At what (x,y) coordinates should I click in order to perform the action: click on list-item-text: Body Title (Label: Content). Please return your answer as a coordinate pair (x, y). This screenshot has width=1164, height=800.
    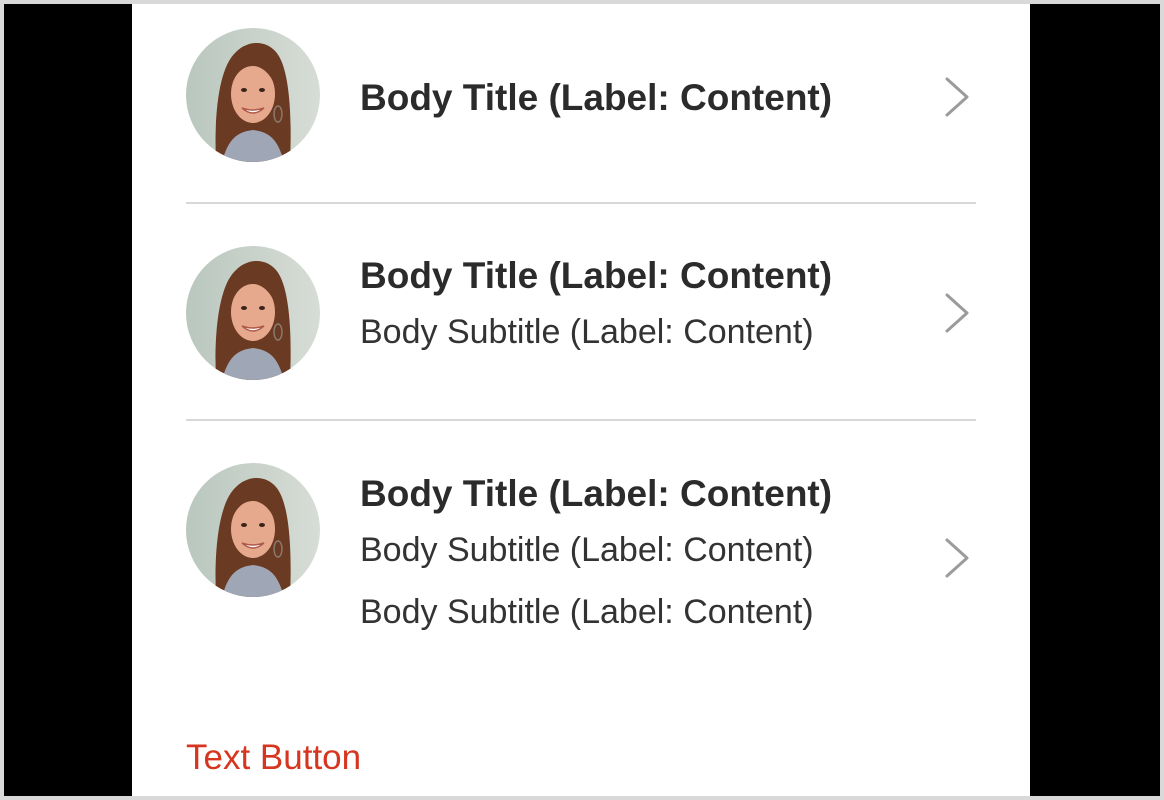
    Looking at the image, I should click on (640, 98).